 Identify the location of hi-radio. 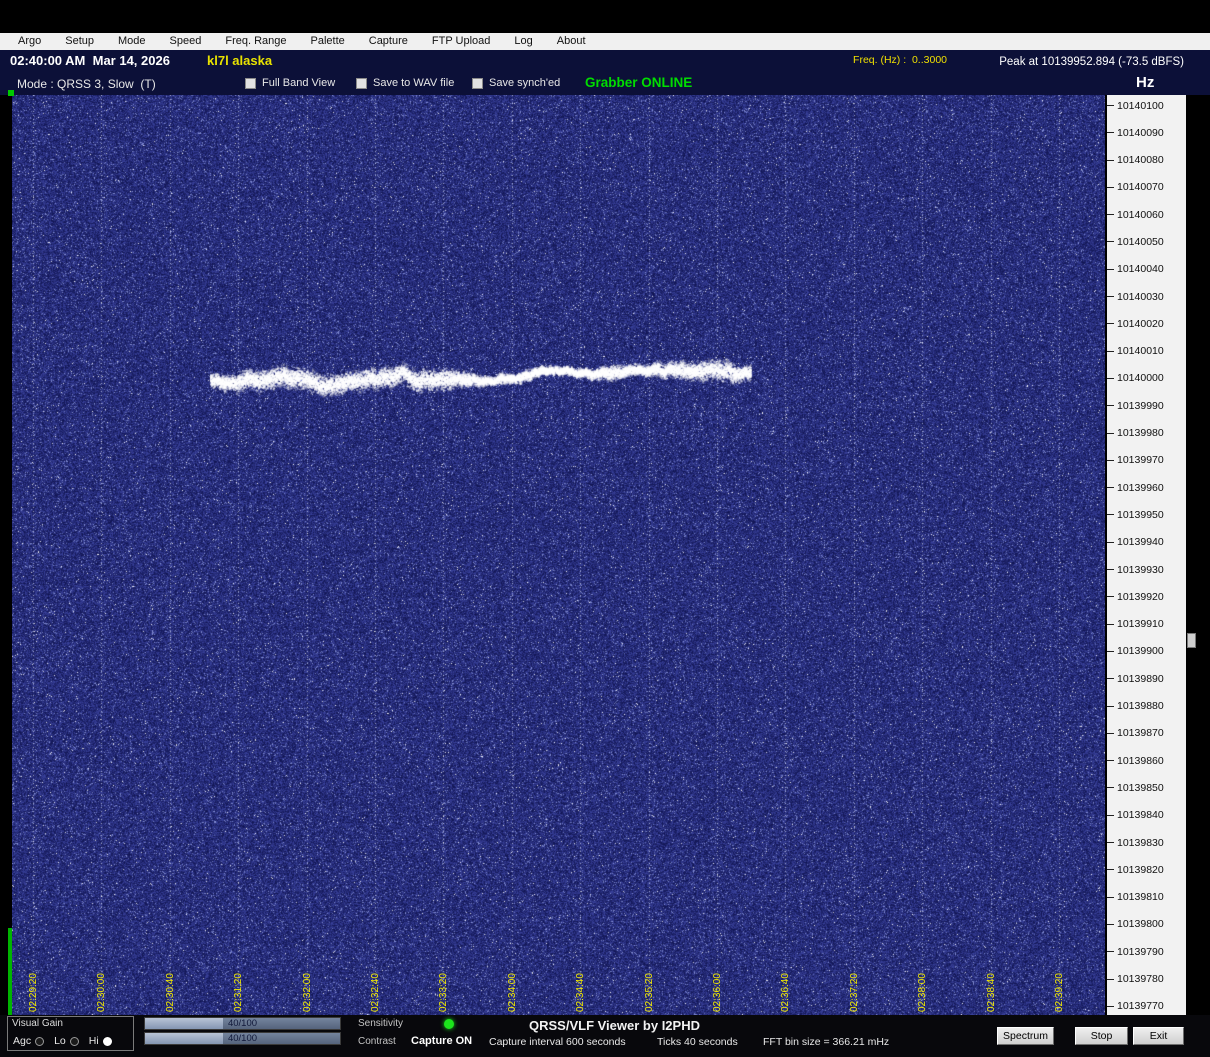
(107, 1041).